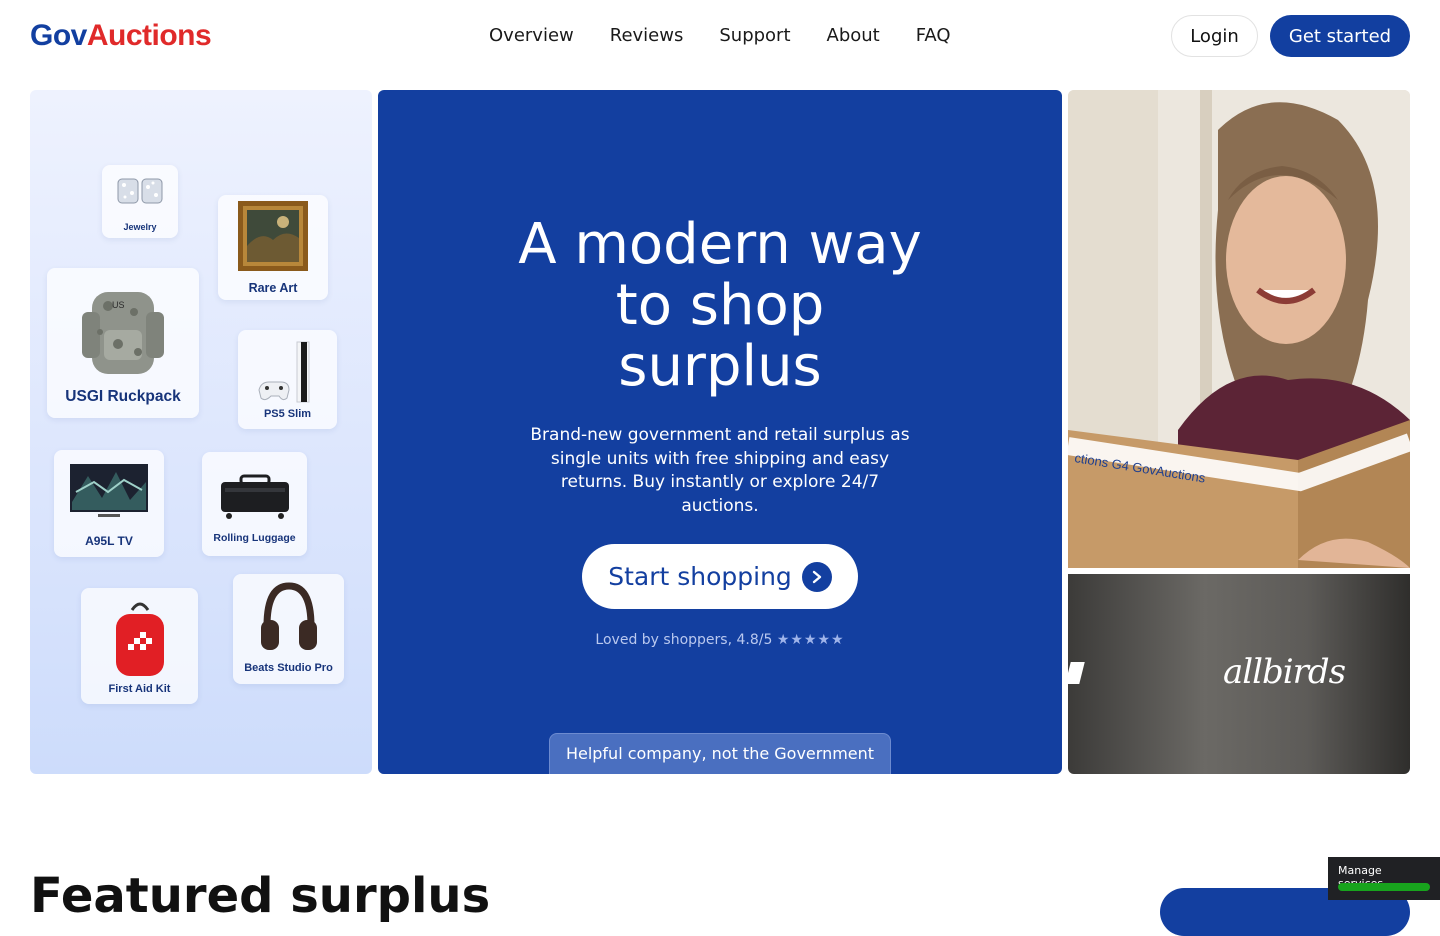  Describe the element at coordinates (139, 639) in the screenshot. I see `first-aid-kit-icon` at that location.